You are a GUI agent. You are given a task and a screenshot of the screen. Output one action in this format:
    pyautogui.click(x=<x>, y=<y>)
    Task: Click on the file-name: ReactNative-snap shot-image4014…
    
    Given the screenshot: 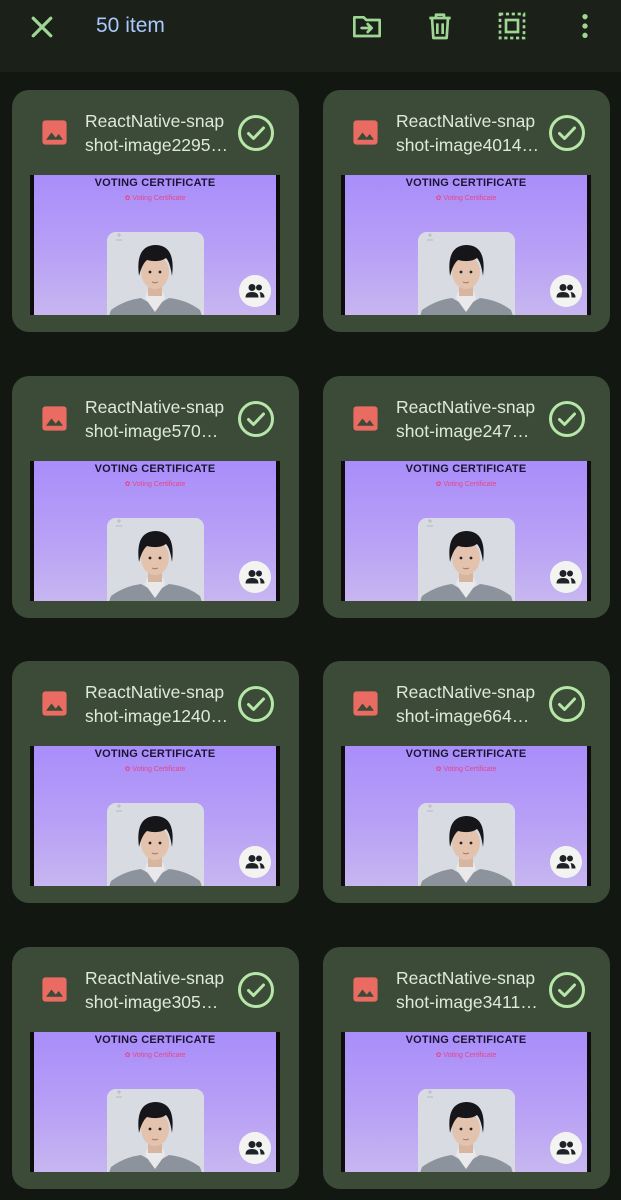 What is the action you would take?
    pyautogui.click(x=471, y=133)
    